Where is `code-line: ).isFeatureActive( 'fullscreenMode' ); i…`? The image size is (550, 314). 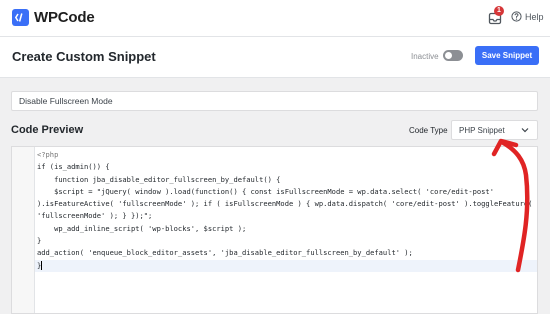 code-line: ).isFeatureActive( 'fullscreenMode' ); i… is located at coordinates (285, 204).